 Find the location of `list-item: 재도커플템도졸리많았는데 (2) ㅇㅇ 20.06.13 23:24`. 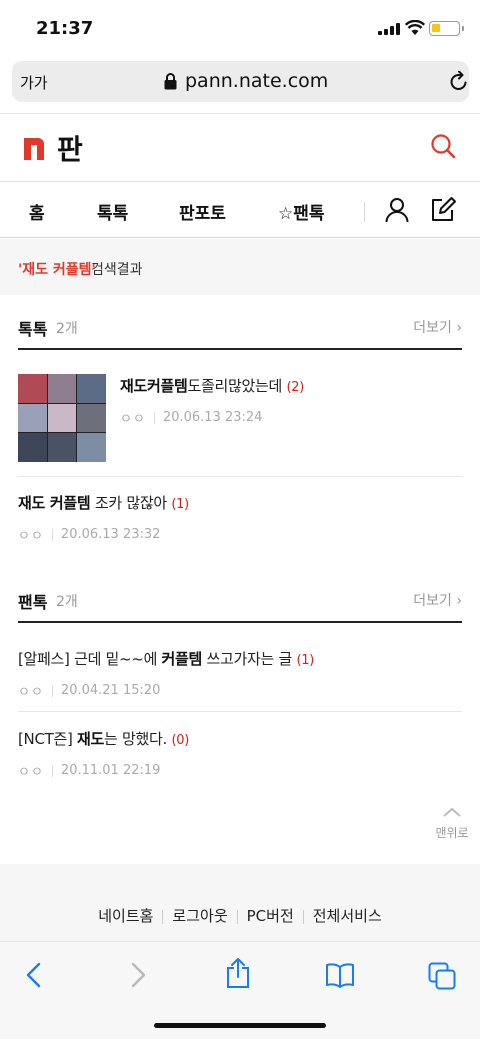

list-item: 재도커플템도졸리많았는데 (2) ㅇㅇ 20.06.13 23:24 is located at coordinates (290, 401).